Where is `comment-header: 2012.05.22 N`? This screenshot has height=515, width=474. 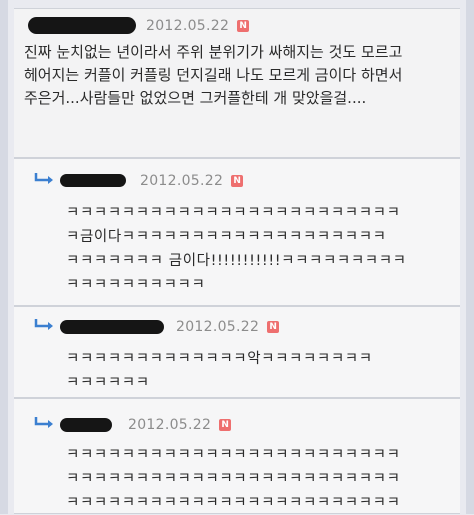 comment-header: 2012.05.22 N is located at coordinates (139, 25).